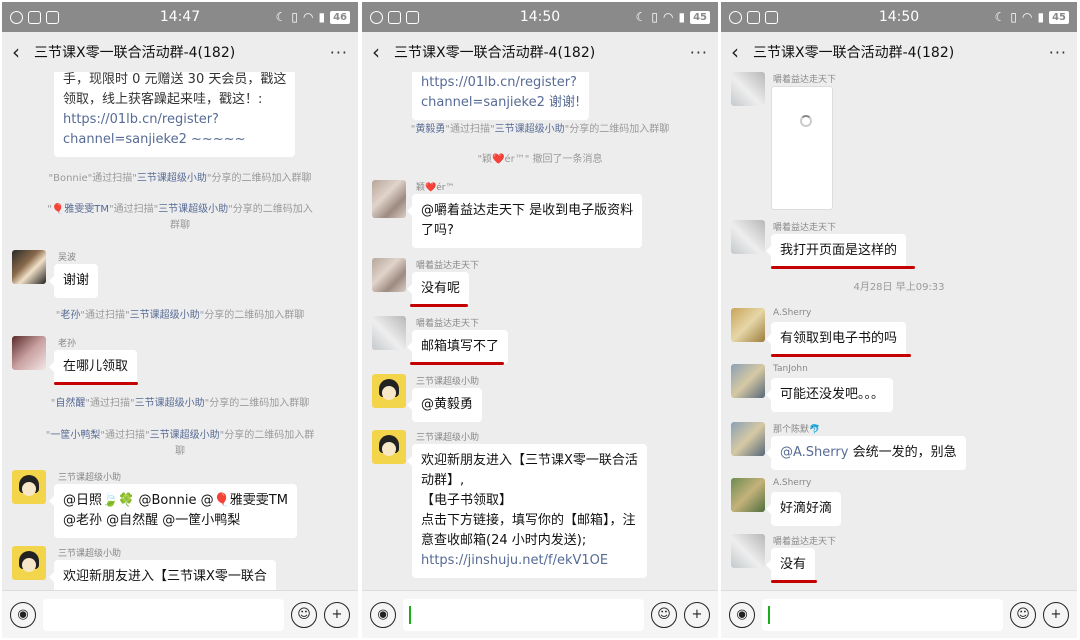 This screenshot has height=640, width=1080. I want to click on mention-link: @A.Sherry, so click(814, 452).